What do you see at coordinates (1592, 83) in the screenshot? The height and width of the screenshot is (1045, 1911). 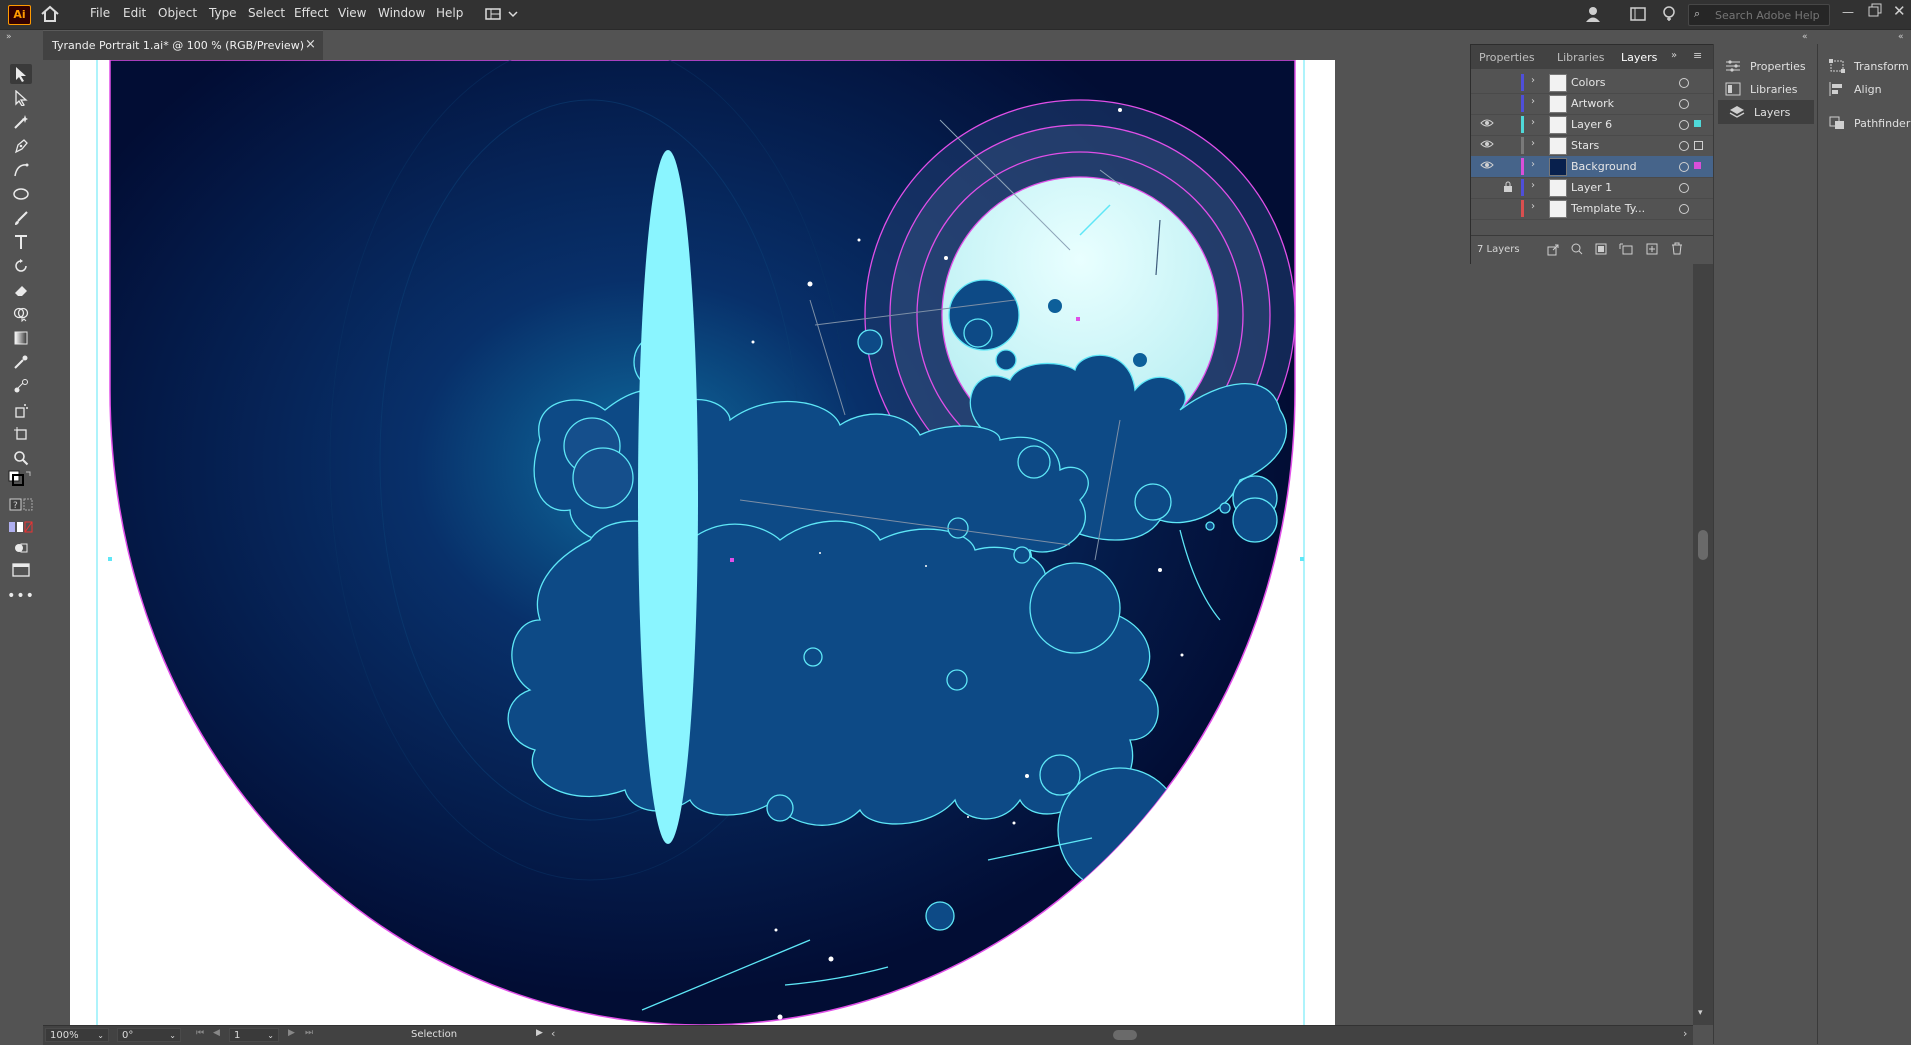 I see `layer-row: › Colors` at bounding box center [1592, 83].